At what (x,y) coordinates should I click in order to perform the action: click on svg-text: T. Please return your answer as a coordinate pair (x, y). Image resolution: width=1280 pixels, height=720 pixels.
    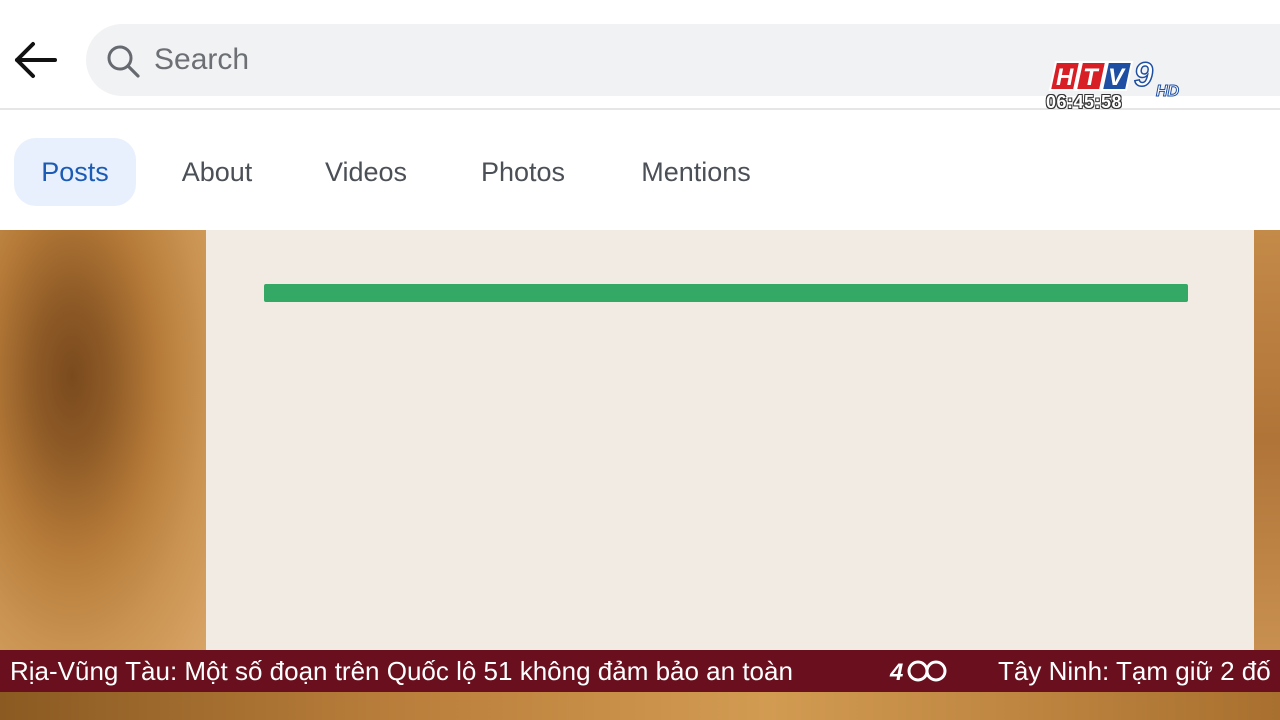
    Looking at the image, I should click on (1091, 77).